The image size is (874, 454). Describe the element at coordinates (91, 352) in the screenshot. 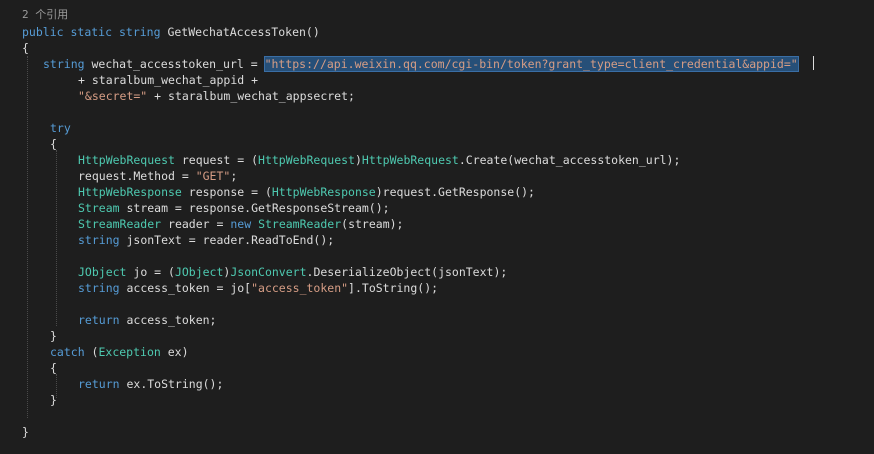

I see `code-token: (` at that location.